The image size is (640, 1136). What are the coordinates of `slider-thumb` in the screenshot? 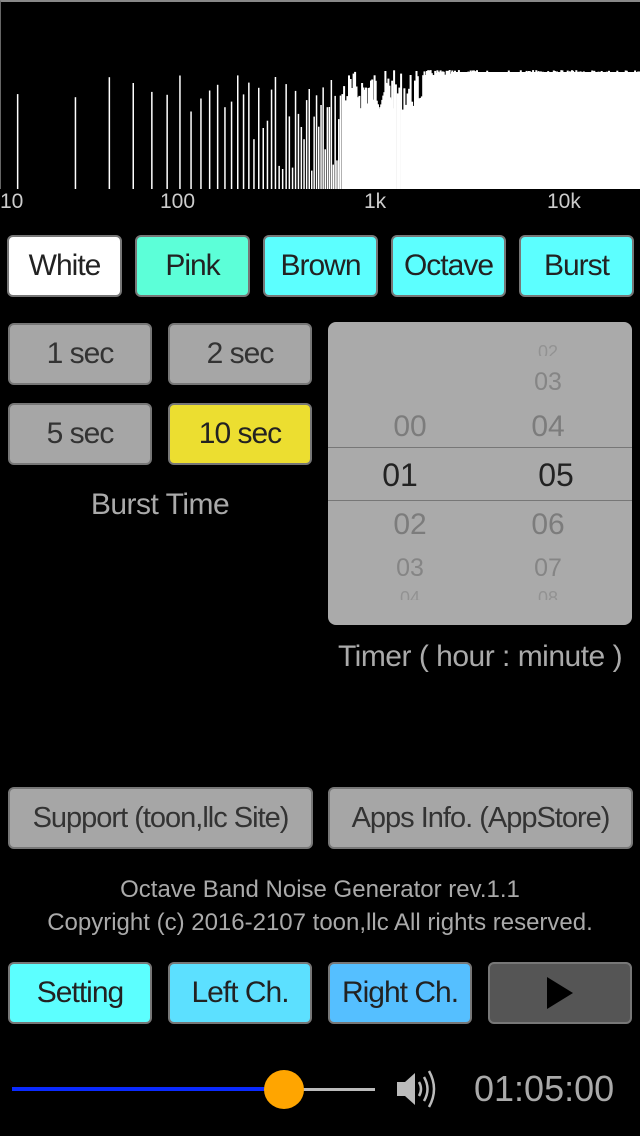 It's located at (284, 1089).